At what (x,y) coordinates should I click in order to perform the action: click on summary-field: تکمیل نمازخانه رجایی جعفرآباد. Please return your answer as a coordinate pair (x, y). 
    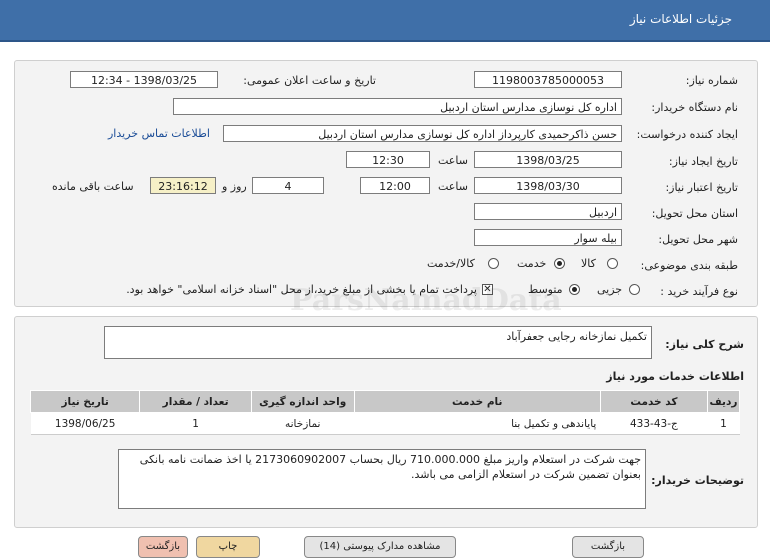
    Looking at the image, I should click on (378, 342).